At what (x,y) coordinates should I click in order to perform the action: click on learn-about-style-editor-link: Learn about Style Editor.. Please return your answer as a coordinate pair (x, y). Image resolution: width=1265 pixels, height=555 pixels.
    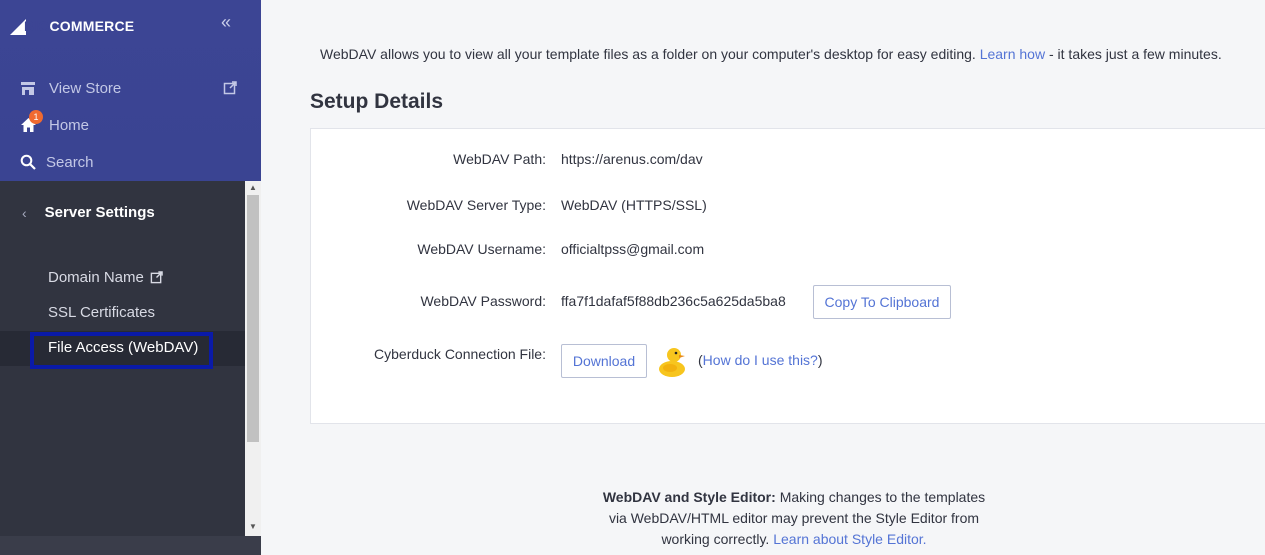
    Looking at the image, I should click on (849, 539).